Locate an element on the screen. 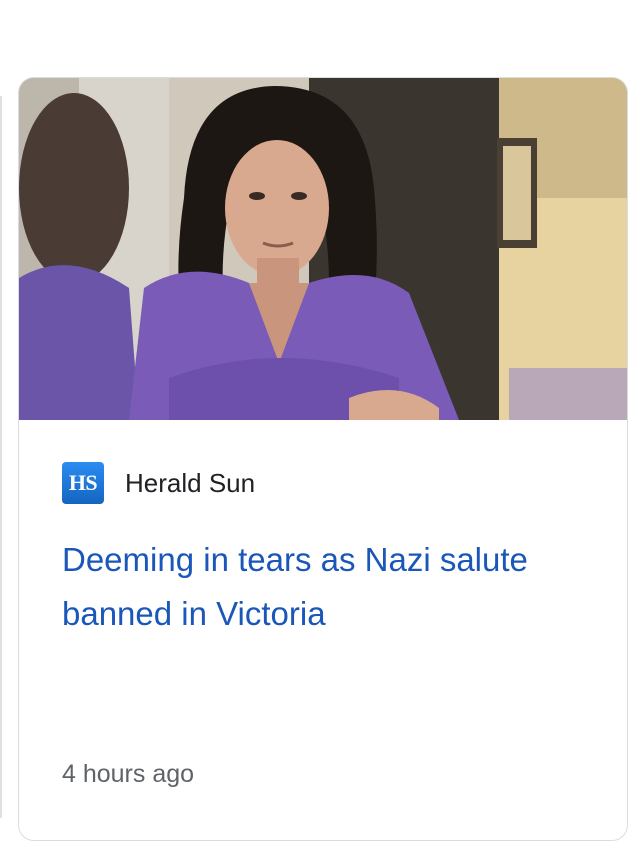 This screenshot has height=866, width=638. source-row: HS Herald Sun is located at coordinates (158, 483).